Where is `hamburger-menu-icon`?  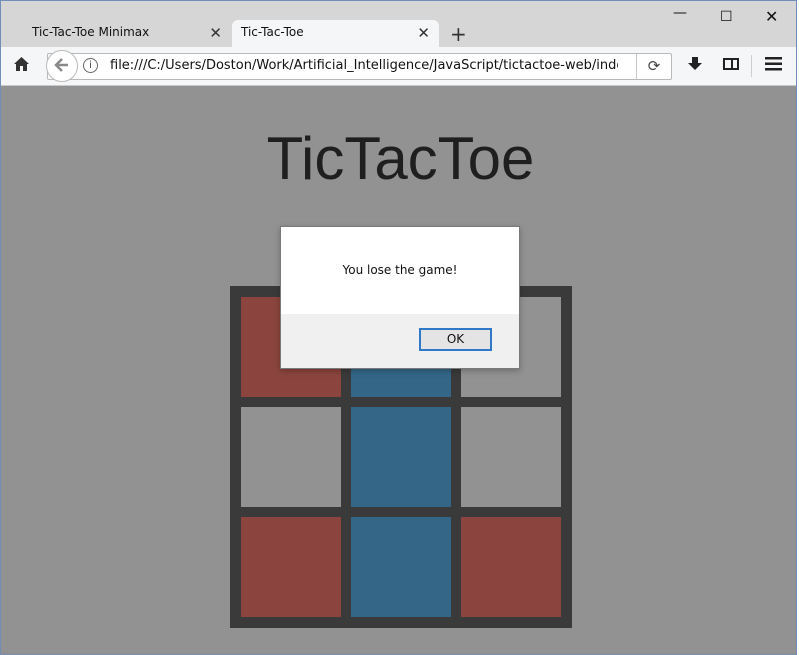
hamburger-menu-icon is located at coordinates (773, 66).